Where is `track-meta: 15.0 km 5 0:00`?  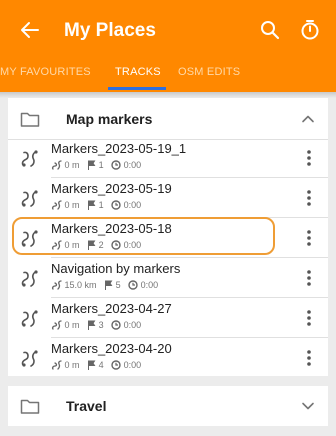 track-meta: 15.0 km 5 0:00 is located at coordinates (104, 284).